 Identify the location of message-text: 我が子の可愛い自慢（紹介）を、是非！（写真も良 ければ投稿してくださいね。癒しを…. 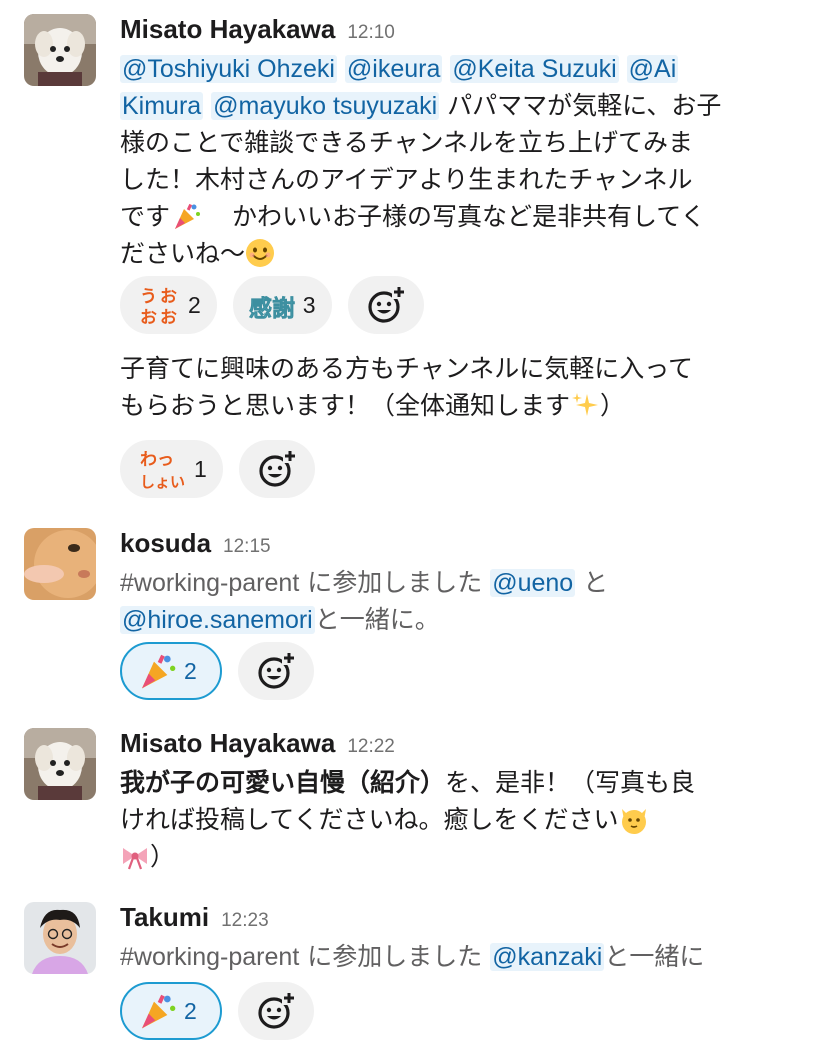
(465, 819).